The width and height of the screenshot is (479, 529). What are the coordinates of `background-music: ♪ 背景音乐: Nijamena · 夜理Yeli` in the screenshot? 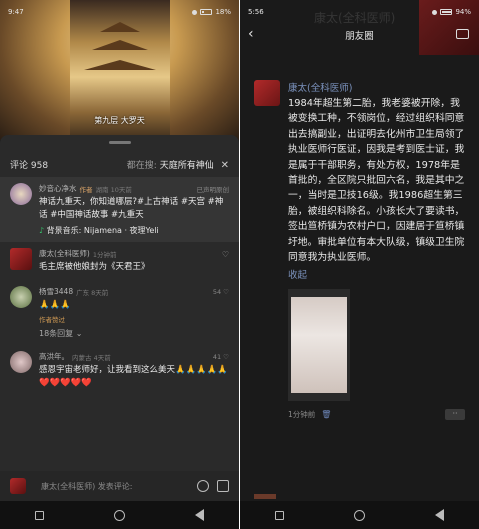 It's located at (134, 230).